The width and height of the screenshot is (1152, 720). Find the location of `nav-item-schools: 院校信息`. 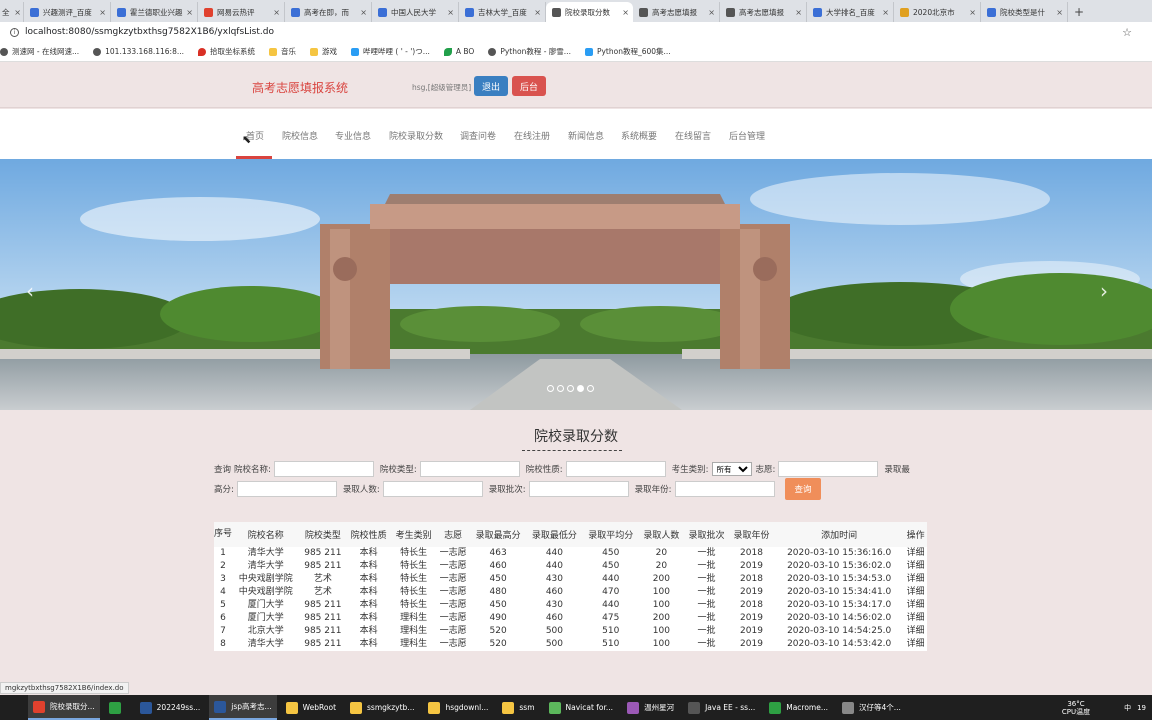

nav-item-schools: 院校信息 is located at coordinates (300, 135).